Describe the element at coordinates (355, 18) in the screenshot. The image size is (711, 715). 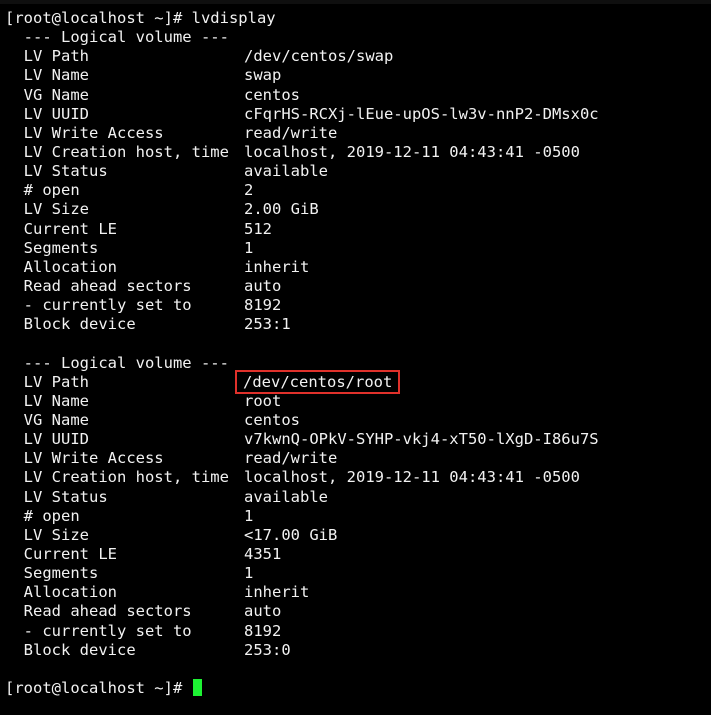
I see `command-line: [root@localhost ~]# lvdisplay` at that location.